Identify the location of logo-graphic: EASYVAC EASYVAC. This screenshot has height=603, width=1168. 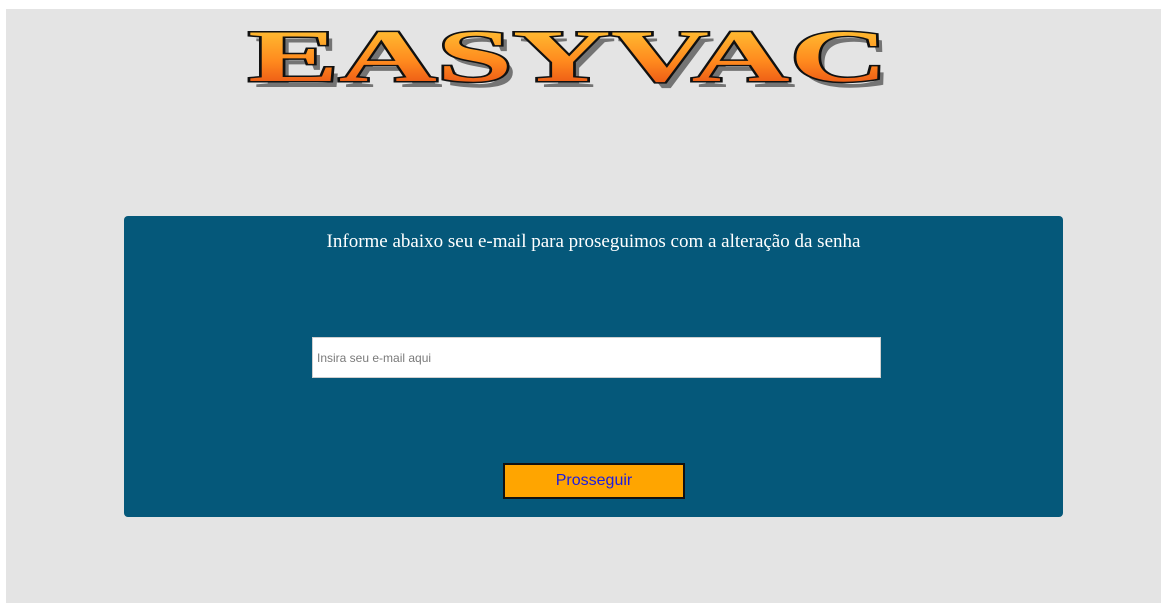
(571, 53).